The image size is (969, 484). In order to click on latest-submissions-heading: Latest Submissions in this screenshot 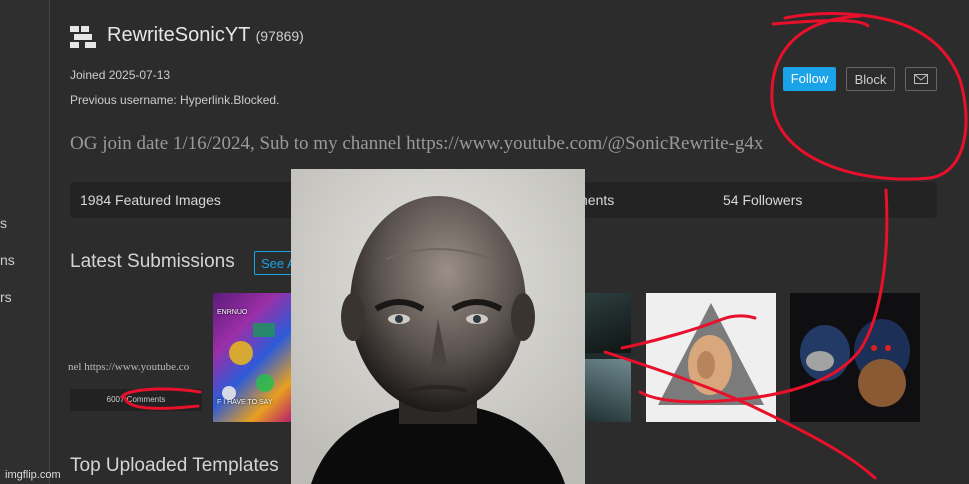, I will do `click(152, 261)`.